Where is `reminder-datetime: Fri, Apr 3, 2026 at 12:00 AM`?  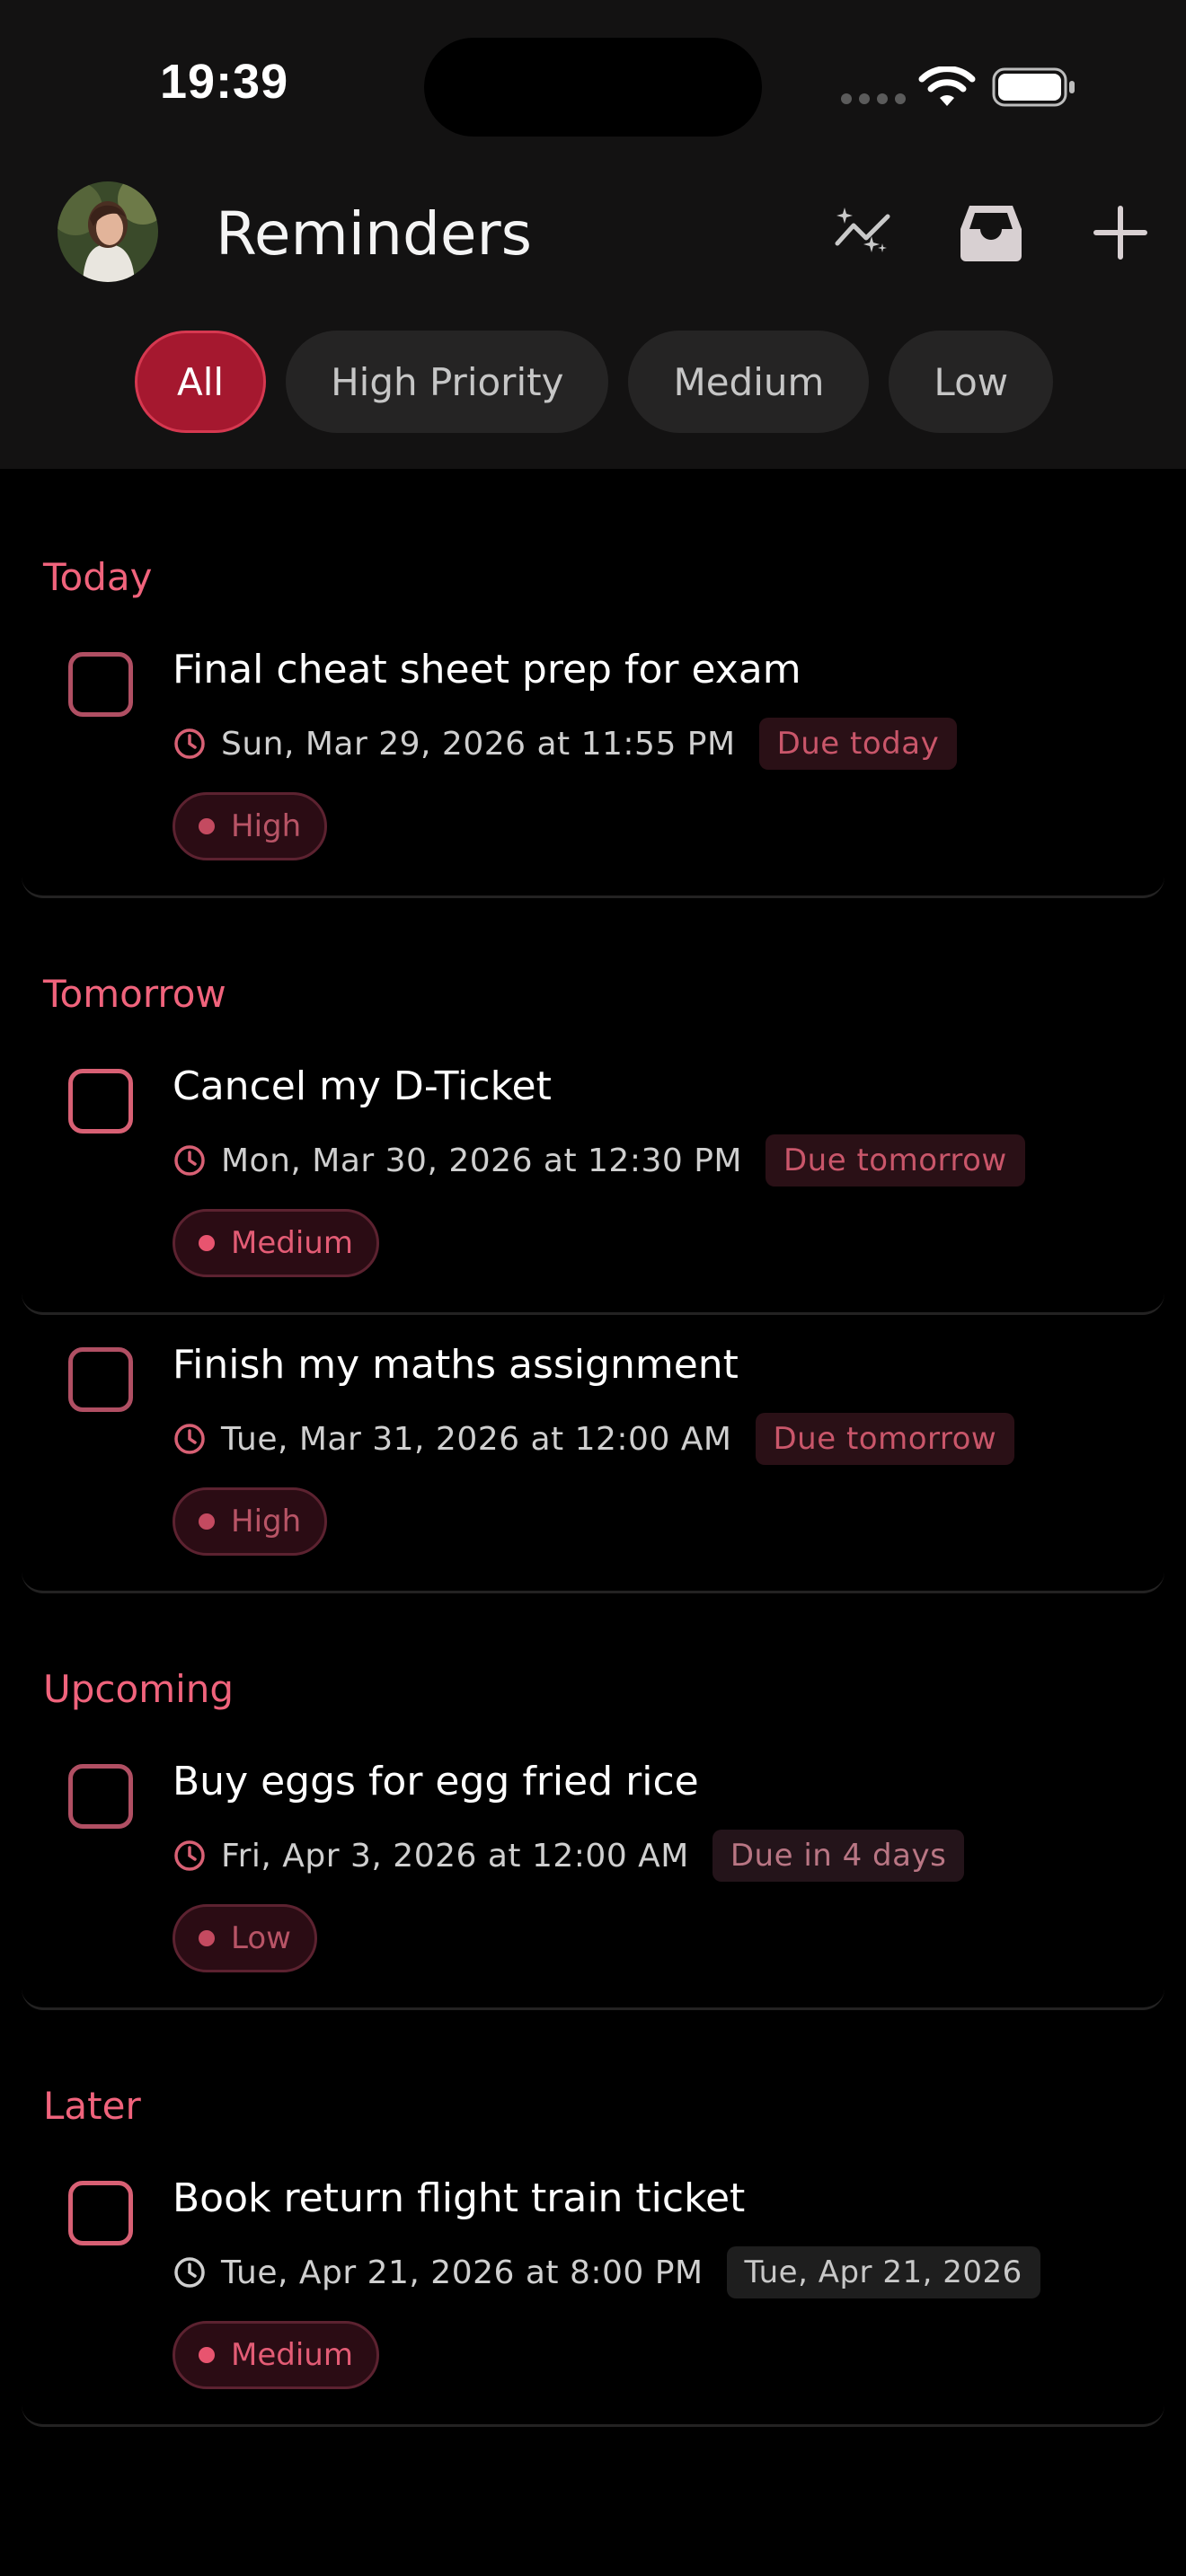
reminder-datetime: Fri, Apr 3, 2026 at 12:00 AM is located at coordinates (455, 1856).